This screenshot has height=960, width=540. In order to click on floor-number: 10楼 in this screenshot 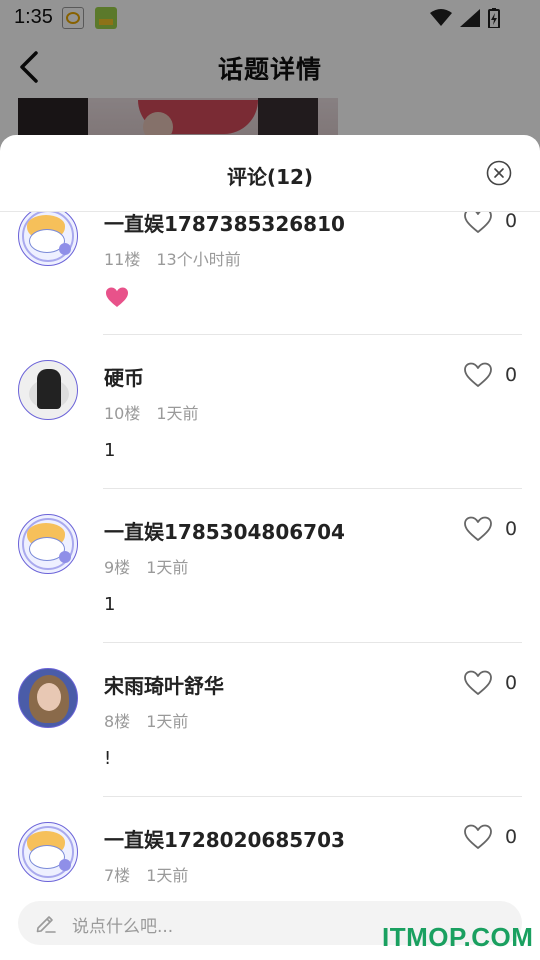, I will do `click(122, 413)`.